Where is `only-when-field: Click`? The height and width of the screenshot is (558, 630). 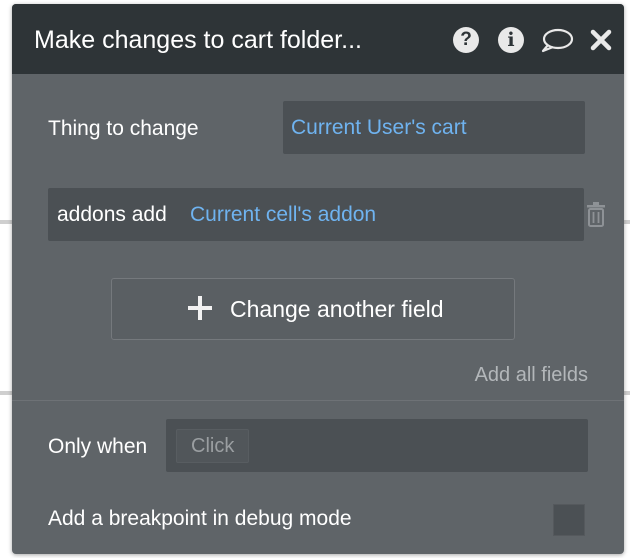 only-when-field: Click is located at coordinates (377, 445).